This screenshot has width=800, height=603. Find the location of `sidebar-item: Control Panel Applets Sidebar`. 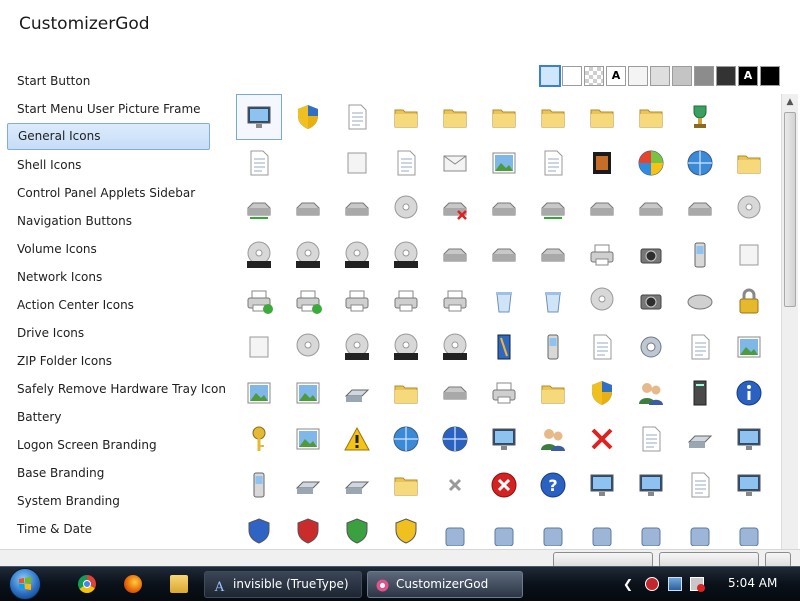

sidebar-item: Control Panel Applets Sidebar is located at coordinates (108, 193).